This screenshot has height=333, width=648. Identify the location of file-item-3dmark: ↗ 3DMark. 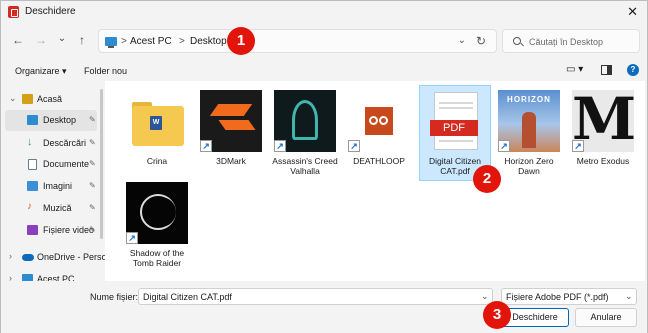
(231, 133).